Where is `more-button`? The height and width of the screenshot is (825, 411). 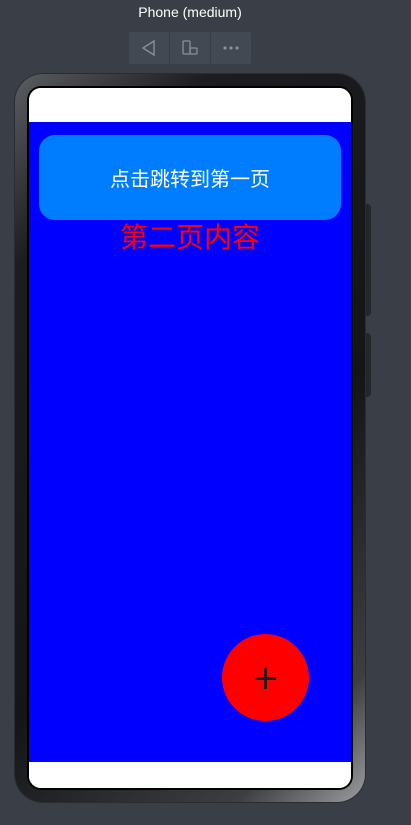
more-button is located at coordinates (231, 48).